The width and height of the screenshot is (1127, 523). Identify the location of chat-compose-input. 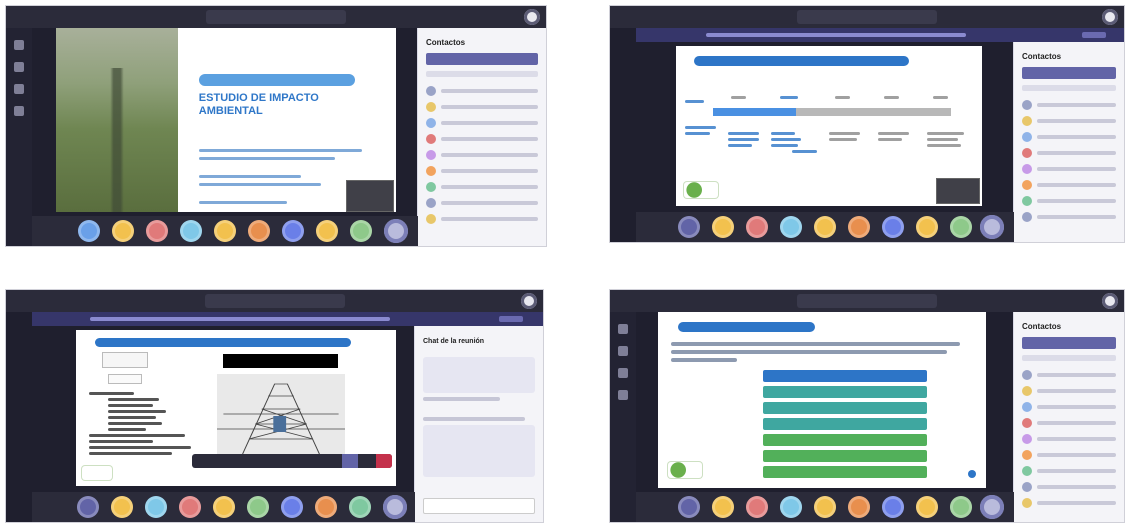
(479, 506).